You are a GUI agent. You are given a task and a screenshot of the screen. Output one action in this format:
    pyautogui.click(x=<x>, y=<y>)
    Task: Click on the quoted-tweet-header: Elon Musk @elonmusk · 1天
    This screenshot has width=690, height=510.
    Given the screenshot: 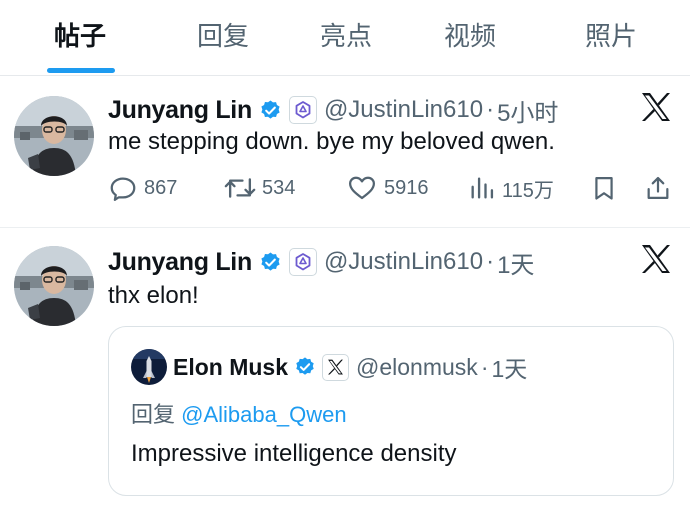 What is the action you would take?
    pyautogui.click(x=350, y=367)
    